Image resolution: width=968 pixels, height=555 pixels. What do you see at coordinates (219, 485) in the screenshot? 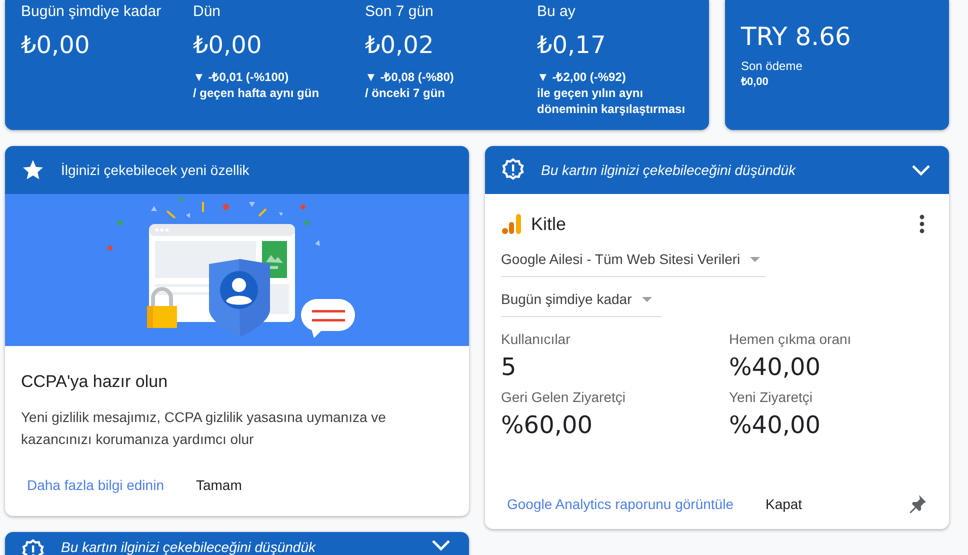
I see `text-button: Tamam` at bounding box center [219, 485].